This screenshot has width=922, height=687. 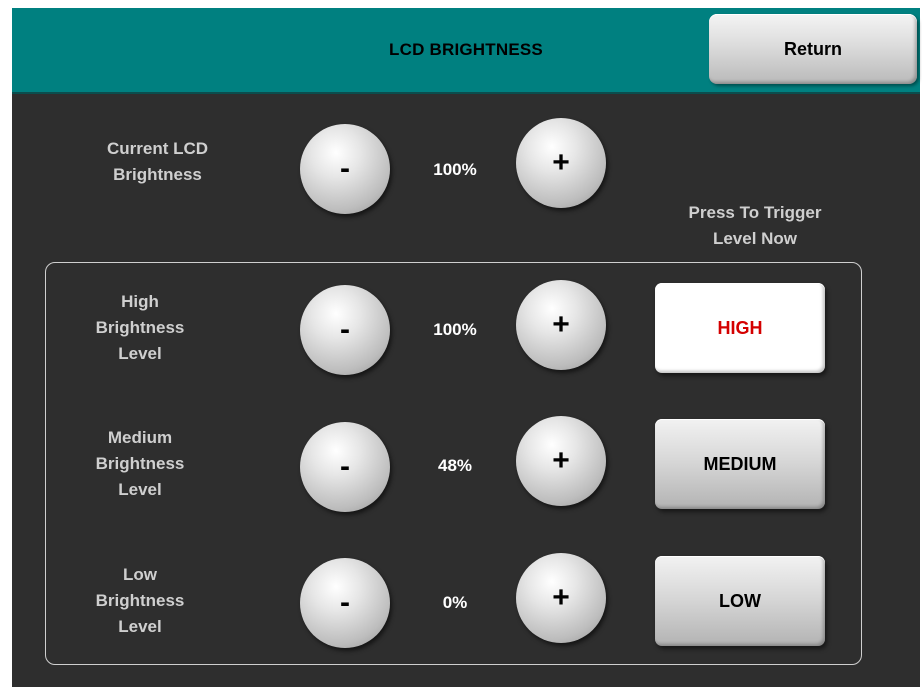 What do you see at coordinates (561, 163) in the screenshot?
I see `current-increase-button: +` at bounding box center [561, 163].